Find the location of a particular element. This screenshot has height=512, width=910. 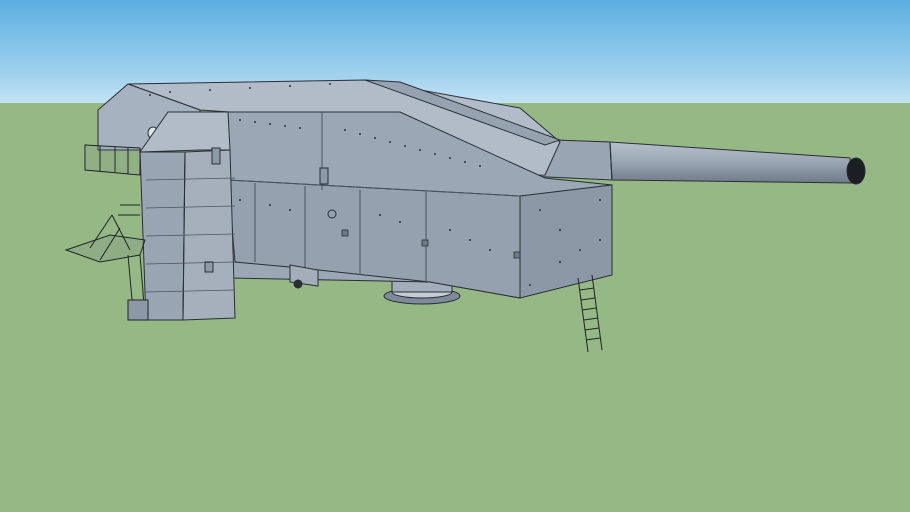

side-platform is located at coordinates (106, 232).